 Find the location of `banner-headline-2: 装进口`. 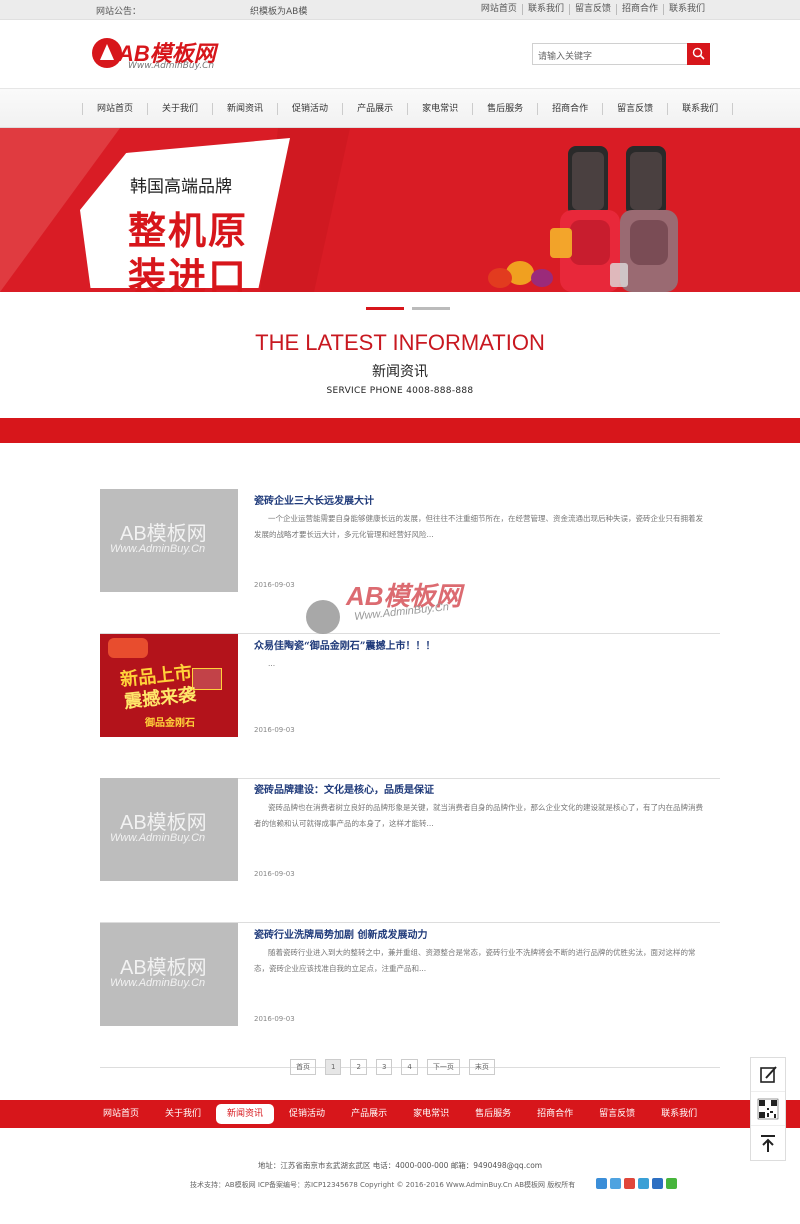

banner-headline-2: 装进口 is located at coordinates (188, 273).